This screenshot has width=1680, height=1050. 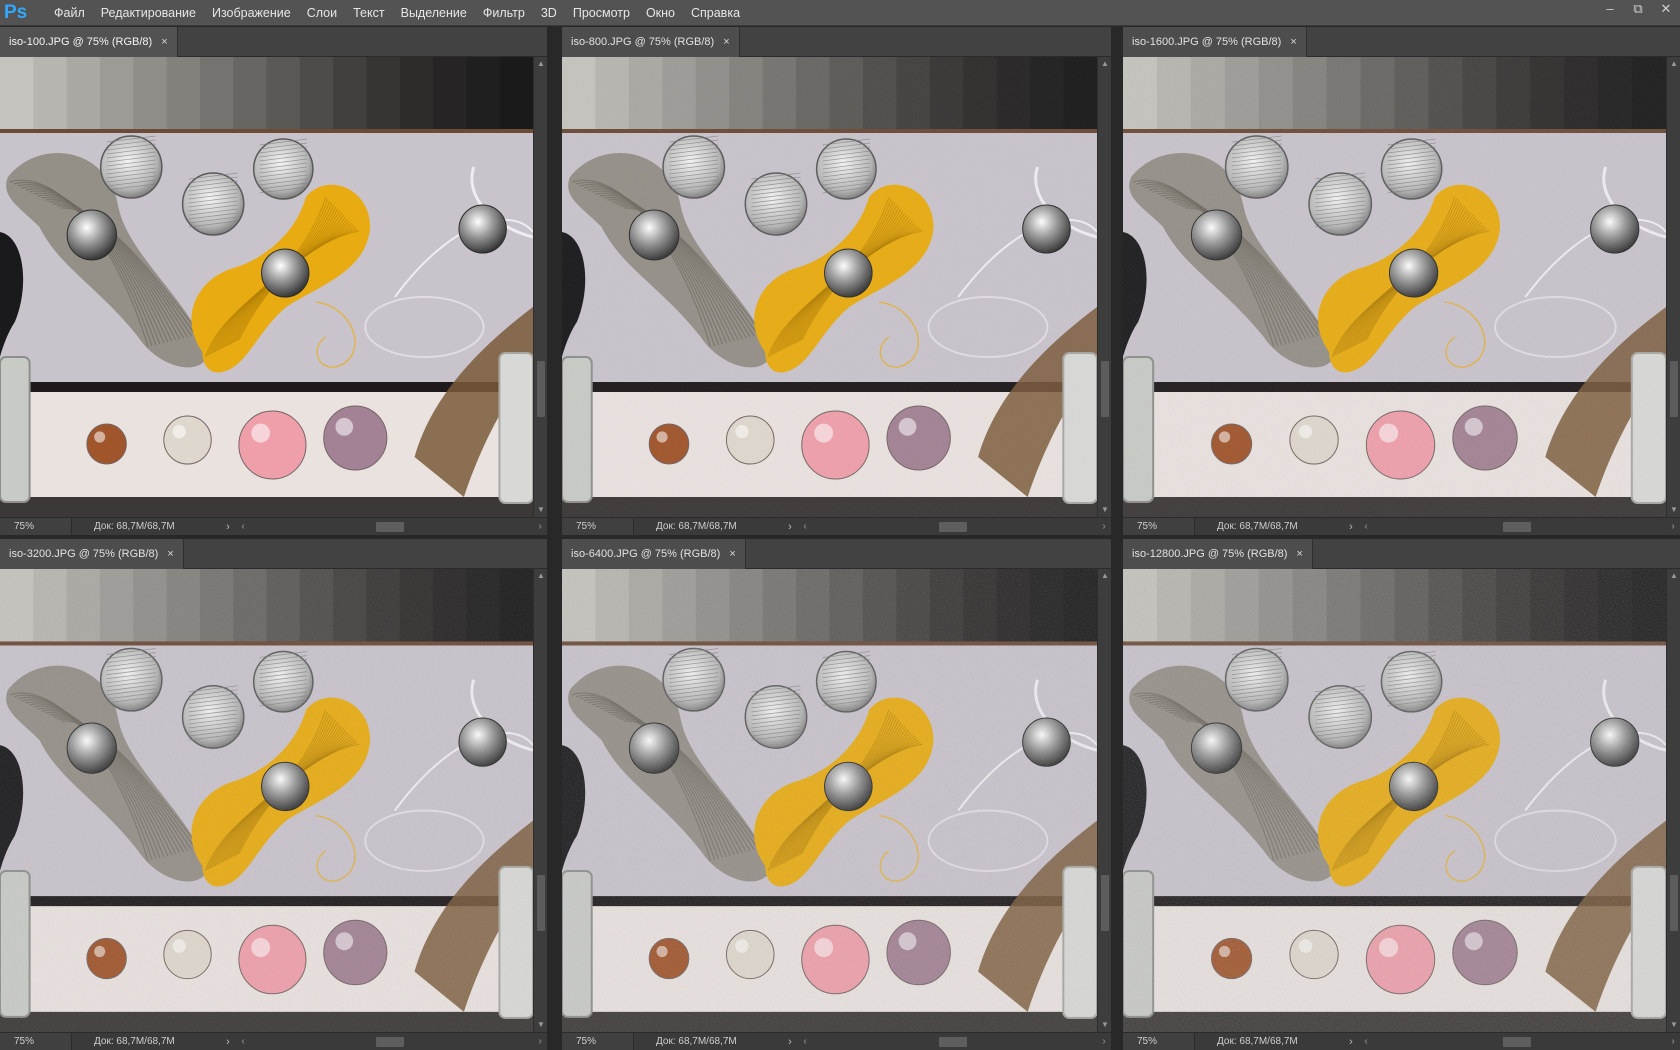 I want to click on menu-filter: Фильтр, so click(x=504, y=13).